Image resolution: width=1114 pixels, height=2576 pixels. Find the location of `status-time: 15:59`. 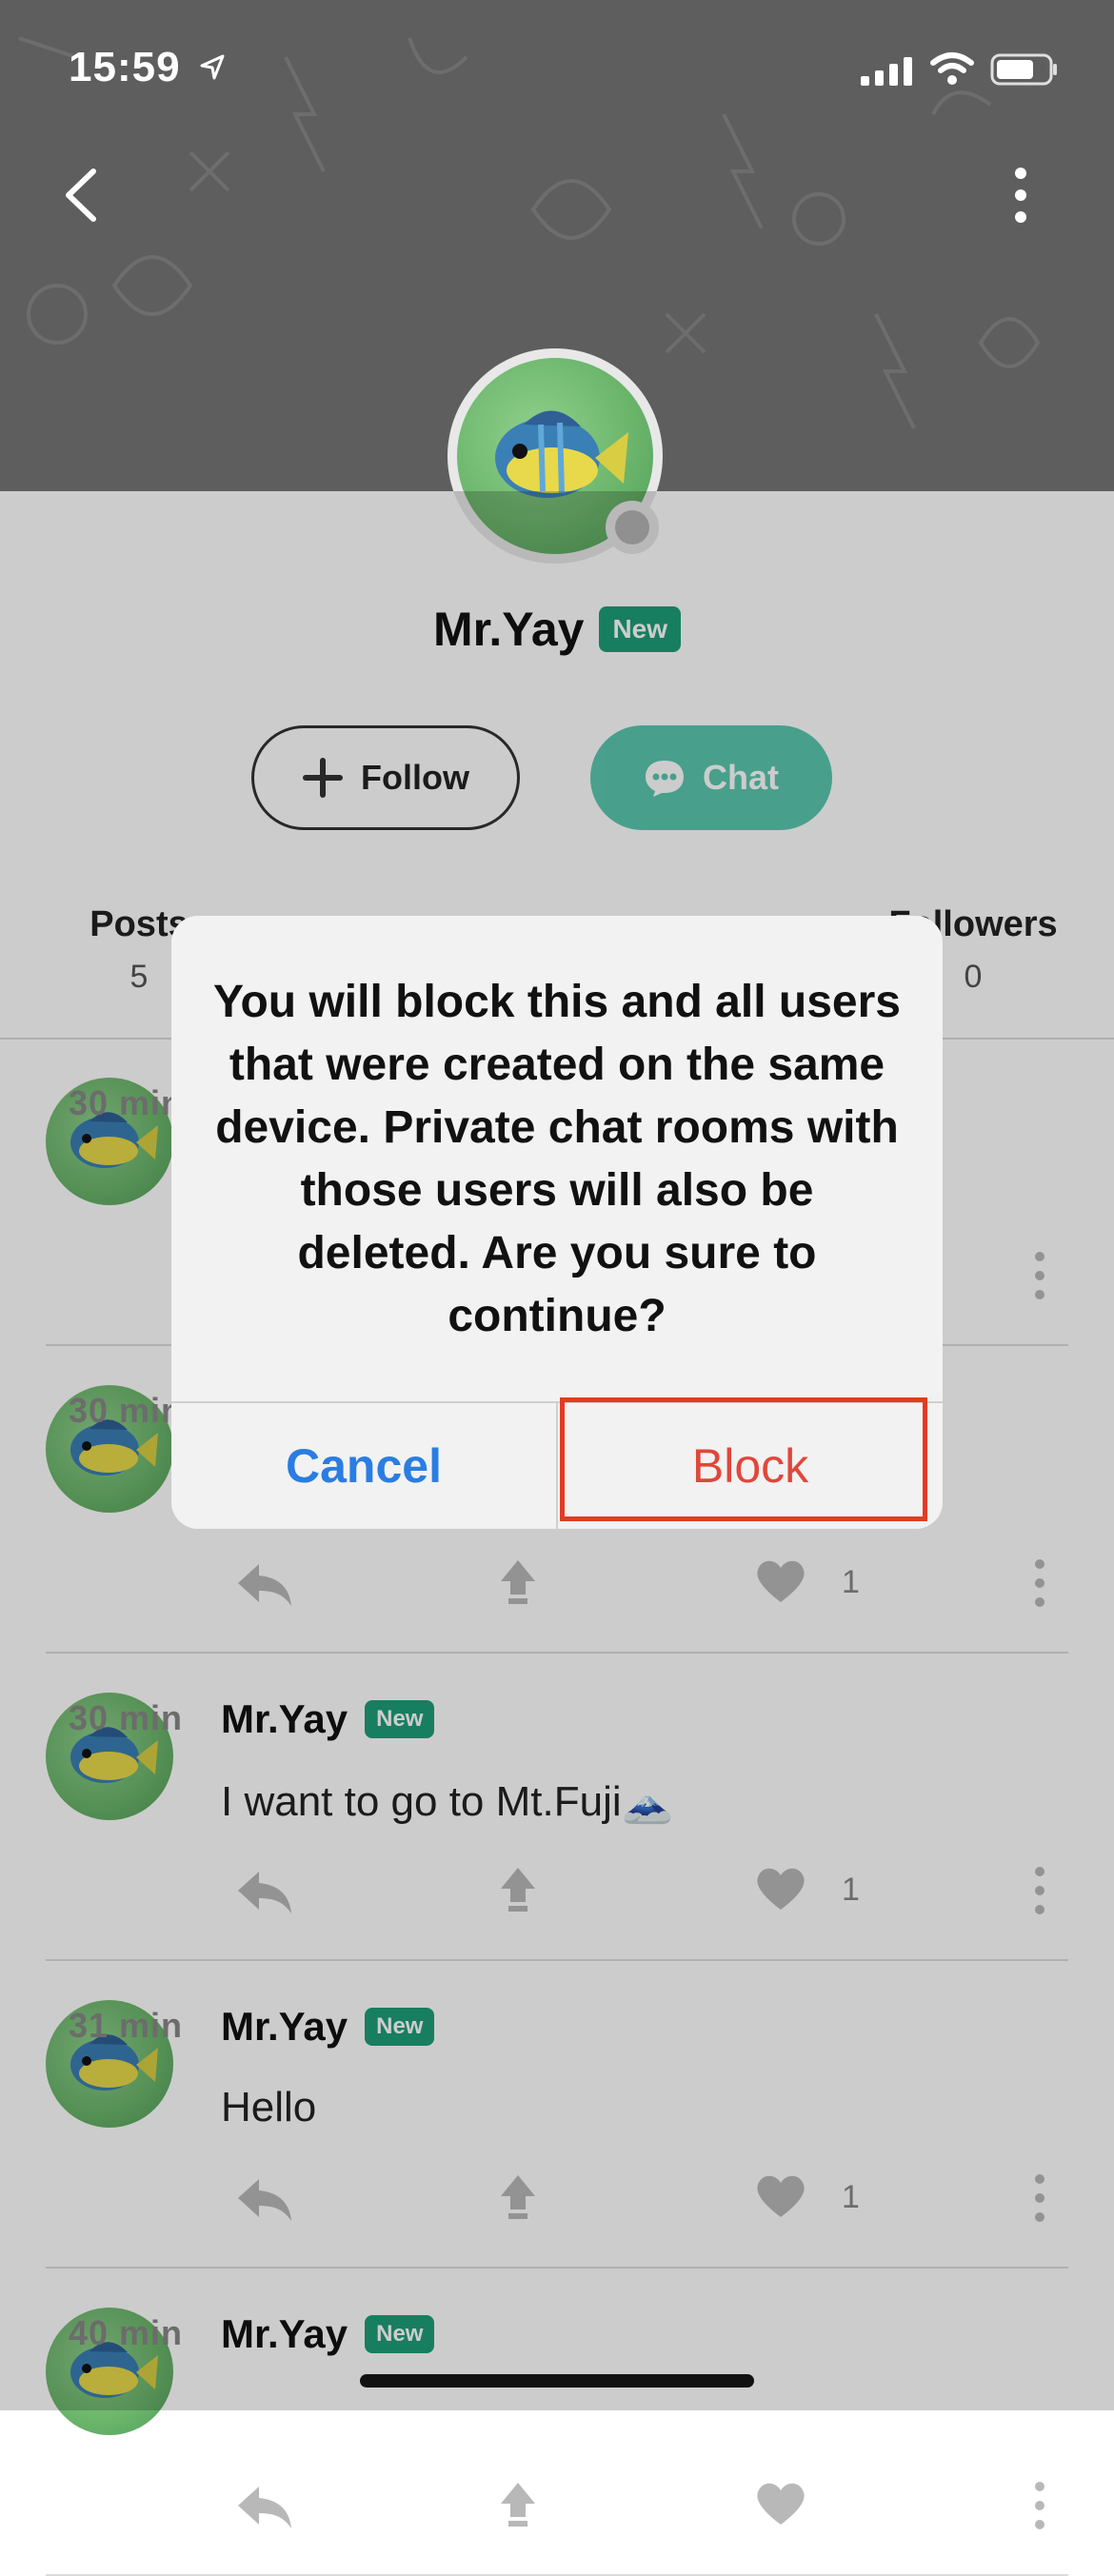

status-time: 15:59 is located at coordinates (125, 67).